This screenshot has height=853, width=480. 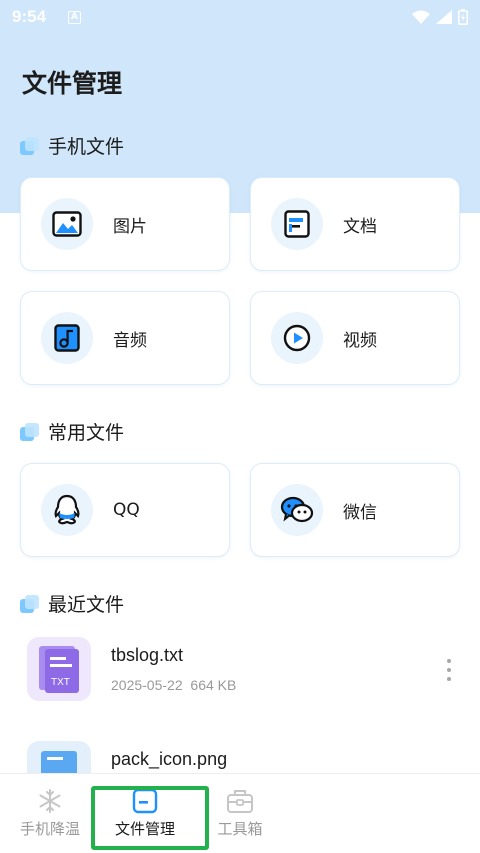 What do you see at coordinates (449, 670) in the screenshot?
I see `more-options-icon` at bounding box center [449, 670].